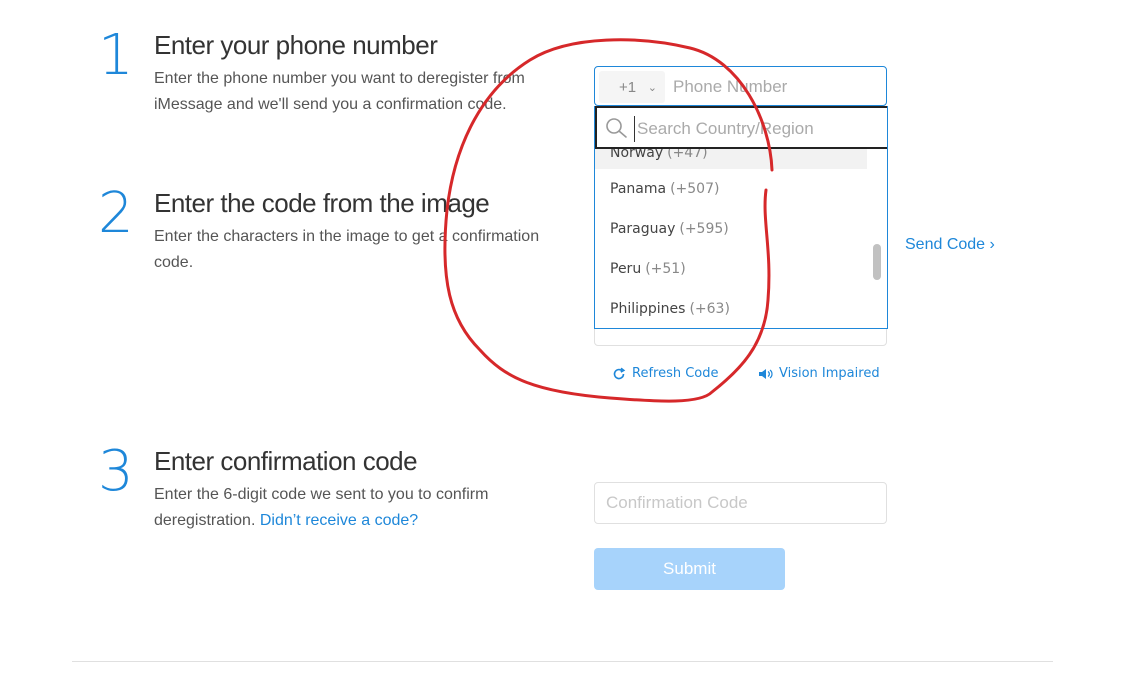  Describe the element at coordinates (116, 471) in the screenshot. I see `step-3-number: 3` at that location.